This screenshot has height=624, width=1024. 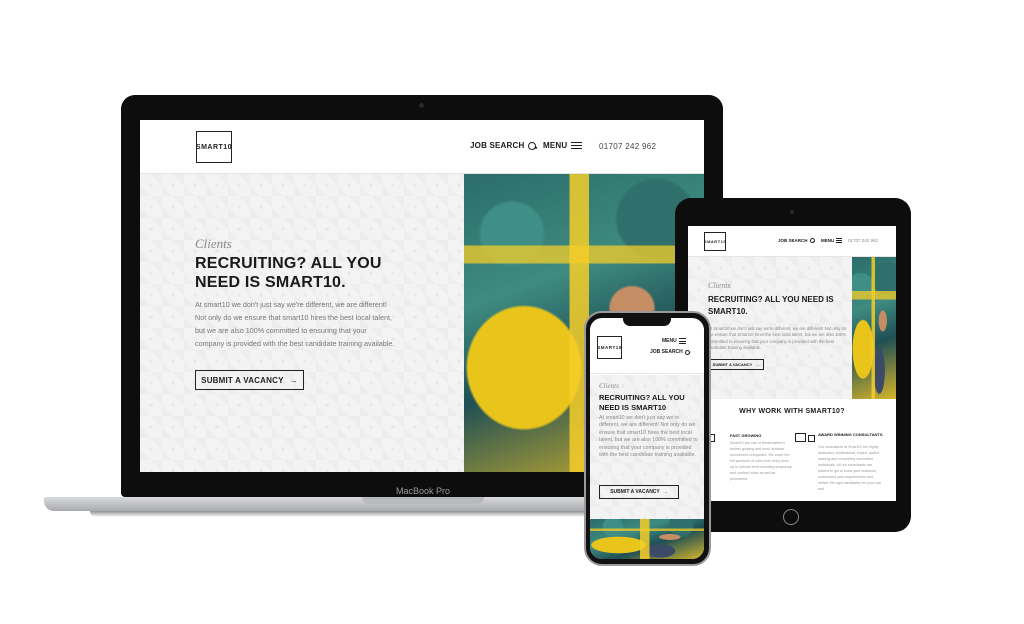 I want to click on tablet-camera, so click(x=792, y=212).